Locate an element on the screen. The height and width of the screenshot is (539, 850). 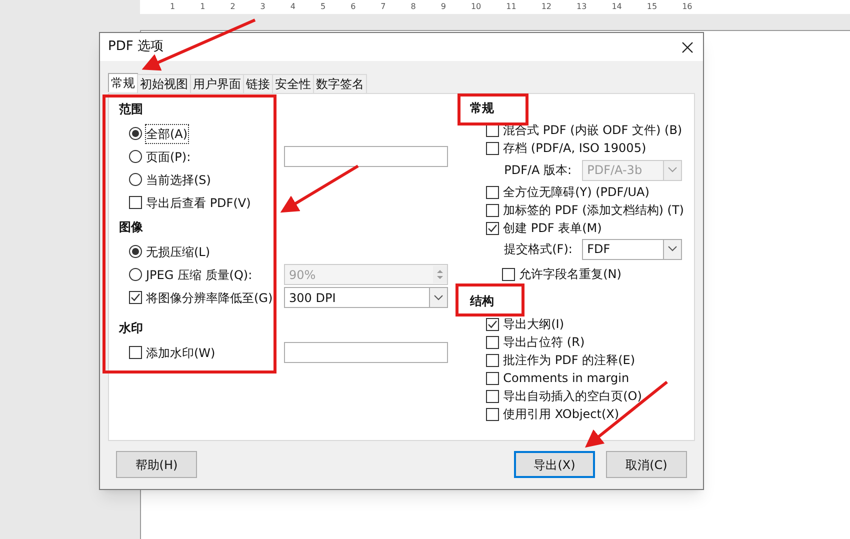
spinner-arrows-icon is located at coordinates (440, 274).